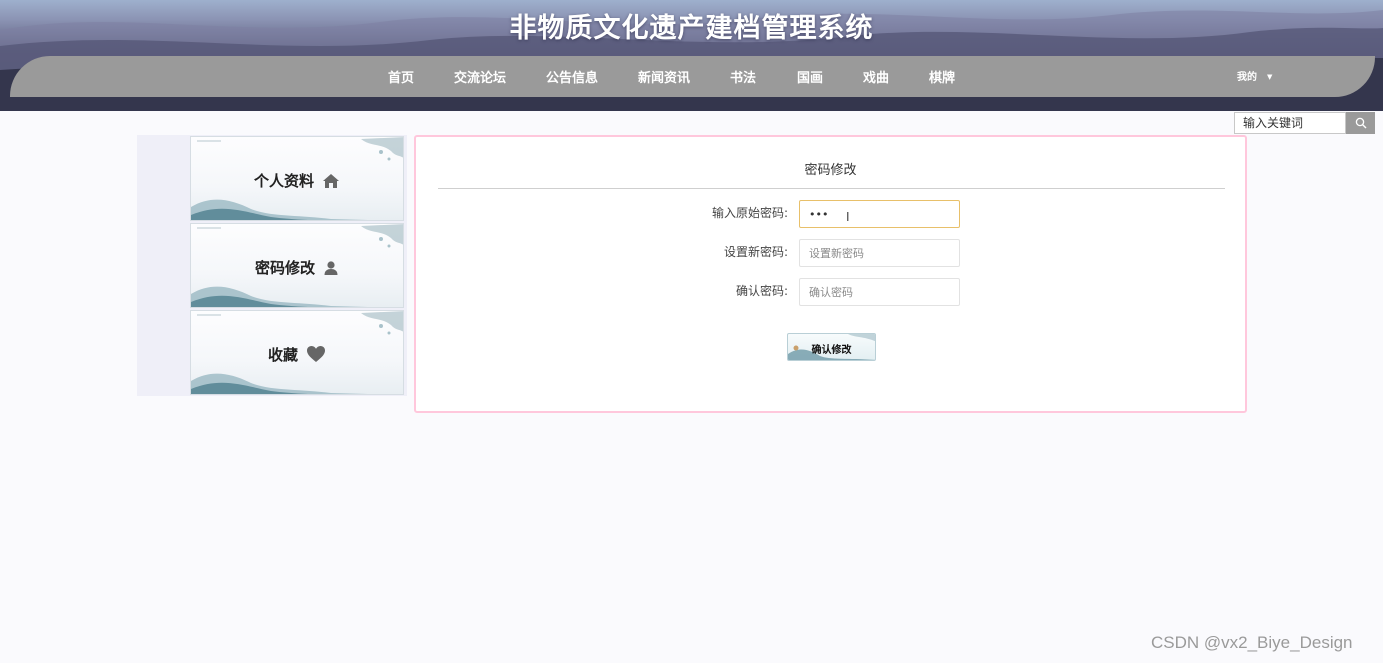  I want to click on search-button, so click(1360, 123).